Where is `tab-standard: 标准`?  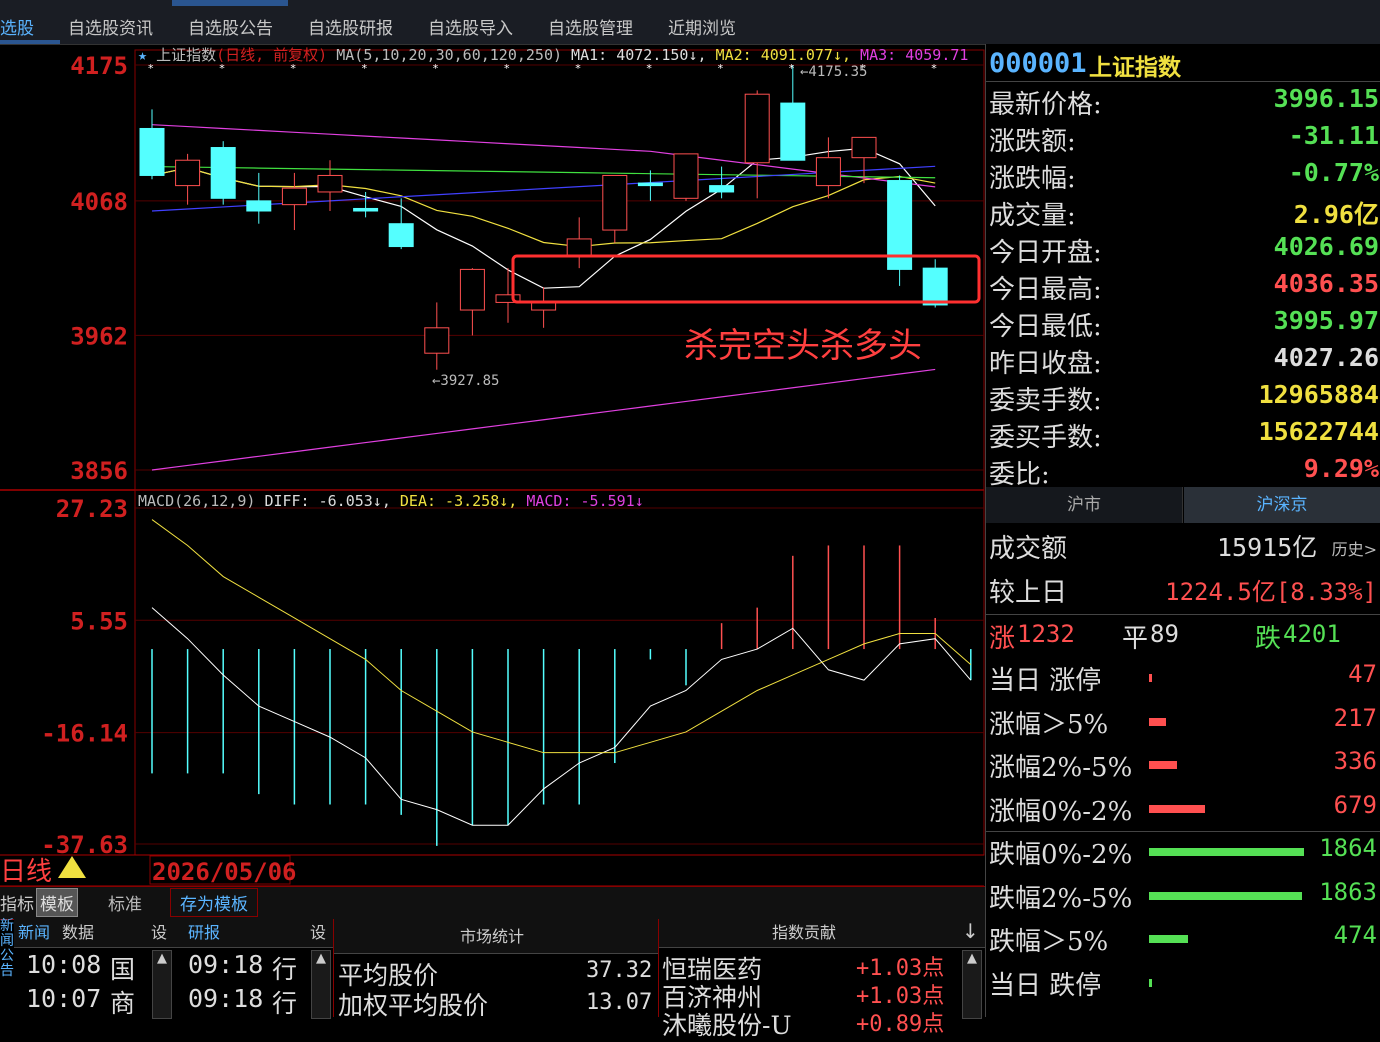
tab-standard: 标准 is located at coordinates (125, 902).